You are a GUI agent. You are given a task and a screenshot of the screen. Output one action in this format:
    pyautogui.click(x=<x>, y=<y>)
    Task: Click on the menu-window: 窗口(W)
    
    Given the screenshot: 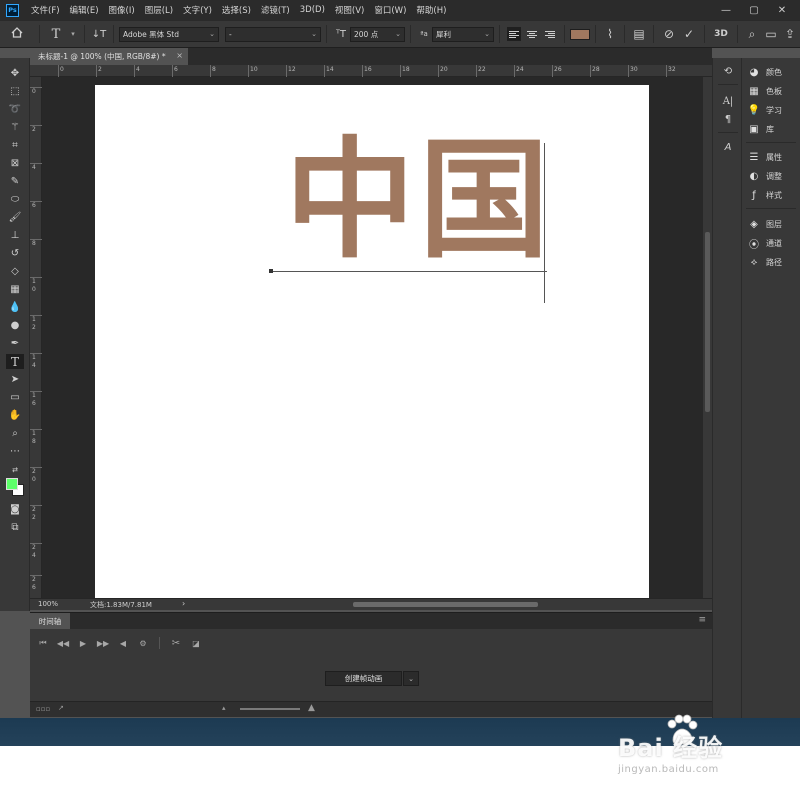 What is the action you would take?
    pyautogui.click(x=391, y=10)
    